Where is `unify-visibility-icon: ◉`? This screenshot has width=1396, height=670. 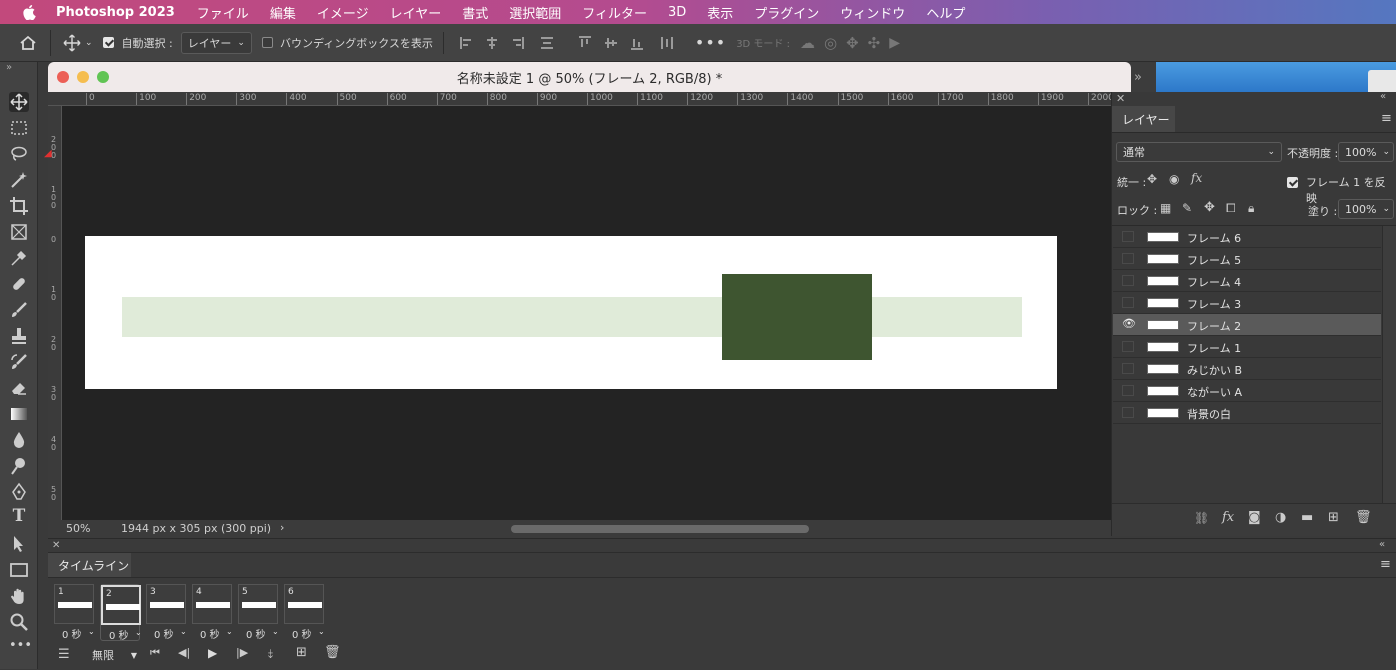 unify-visibility-icon: ◉ is located at coordinates (1174, 179).